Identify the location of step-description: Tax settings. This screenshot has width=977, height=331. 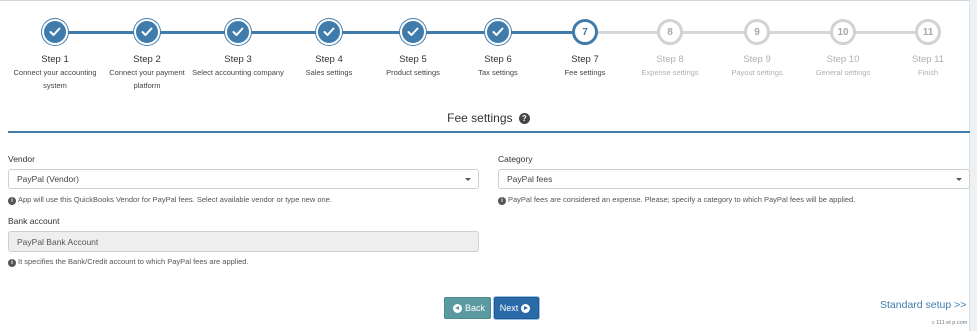
(498, 72).